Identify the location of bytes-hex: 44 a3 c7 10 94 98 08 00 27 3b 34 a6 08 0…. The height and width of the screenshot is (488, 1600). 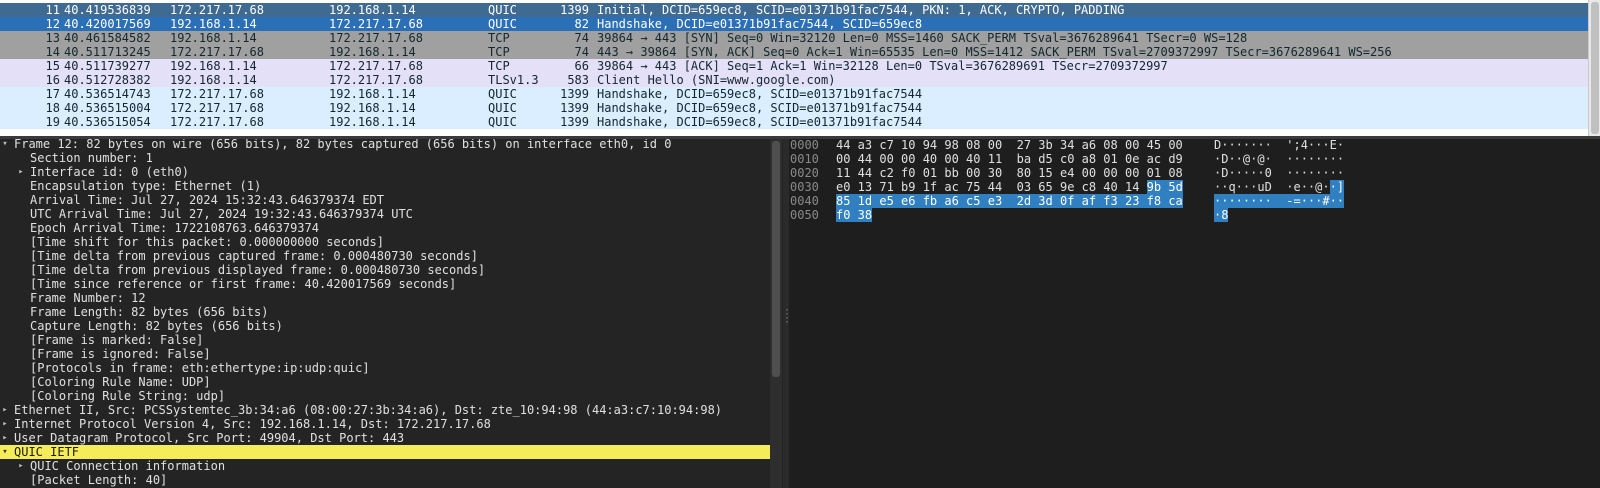
(1009, 145).